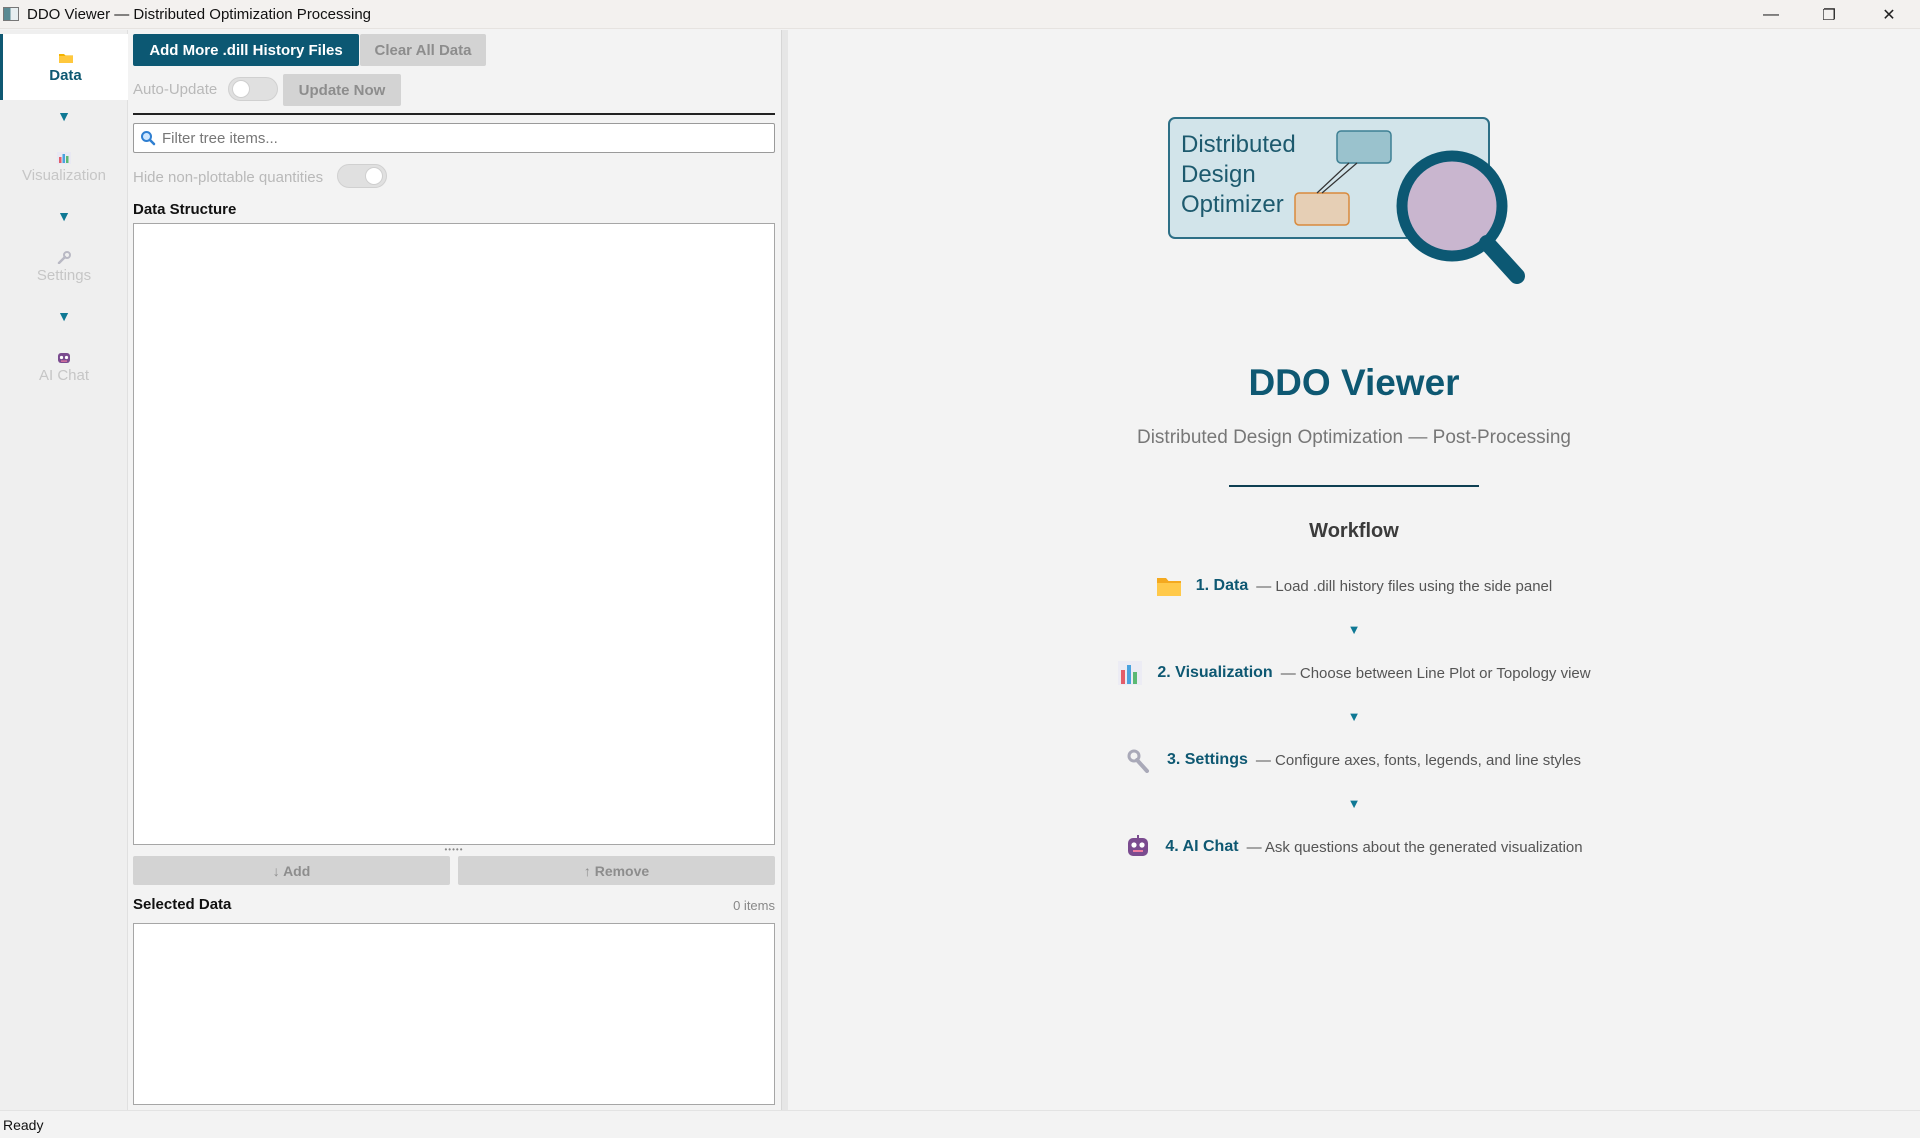 The width and height of the screenshot is (1920, 1138). Describe the element at coordinates (454, 850) in the screenshot. I see `splitter-handle: •••••` at that location.